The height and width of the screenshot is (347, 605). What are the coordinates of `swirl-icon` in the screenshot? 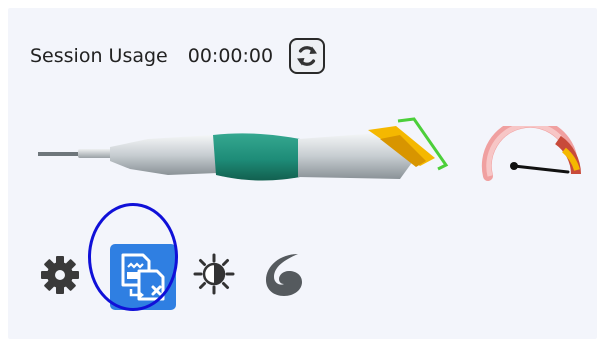 It's located at (284, 275).